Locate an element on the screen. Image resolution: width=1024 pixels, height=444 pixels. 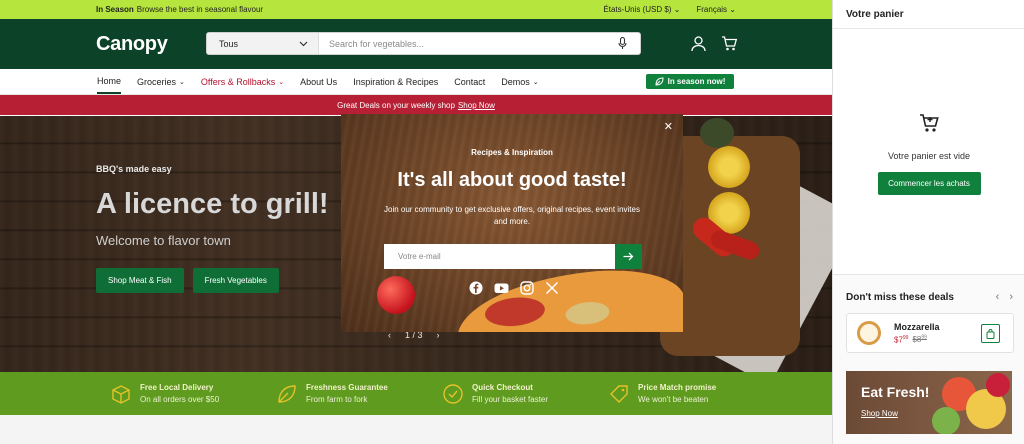
facebook-icon is located at coordinates (476, 288).